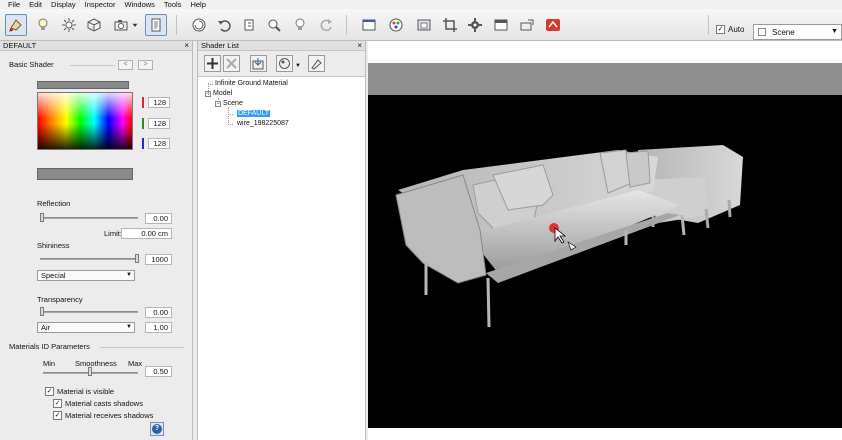 The image size is (842, 440). I want to click on color-palette-icon, so click(396, 25).